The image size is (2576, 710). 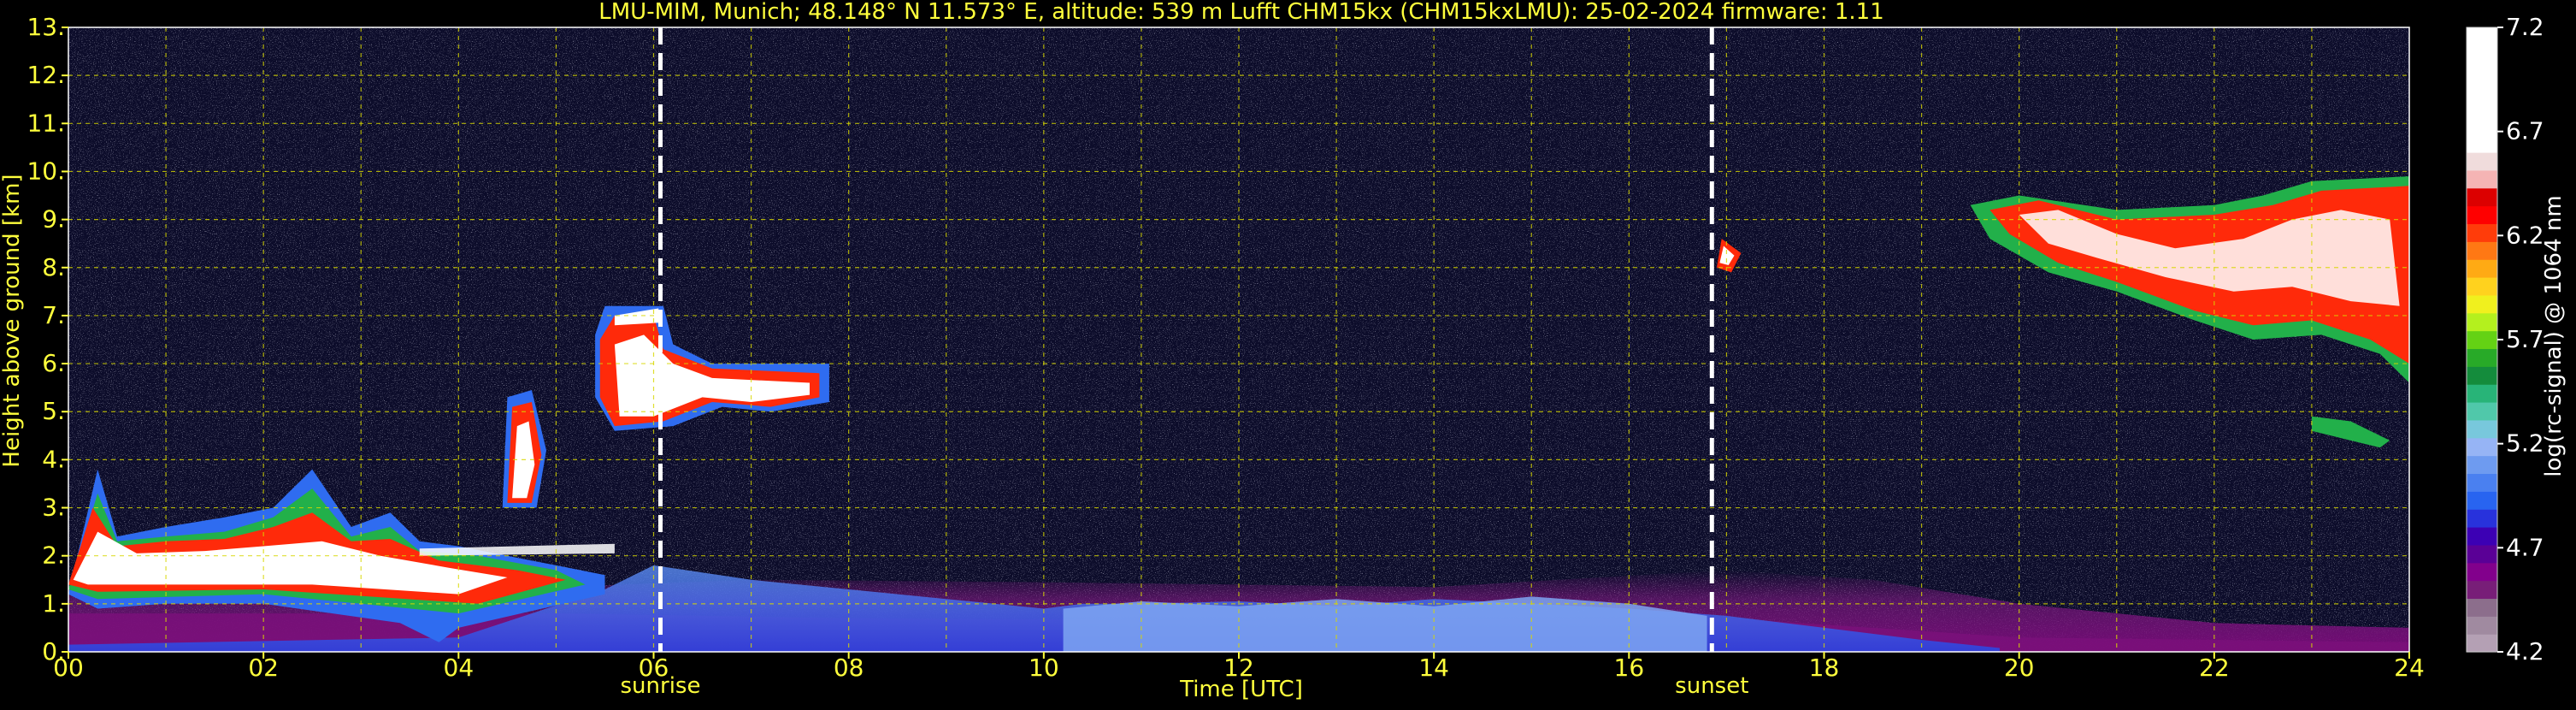 What do you see at coordinates (53, 459) in the screenshot?
I see `y-tick-label: 4.` at bounding box center [53, 459].